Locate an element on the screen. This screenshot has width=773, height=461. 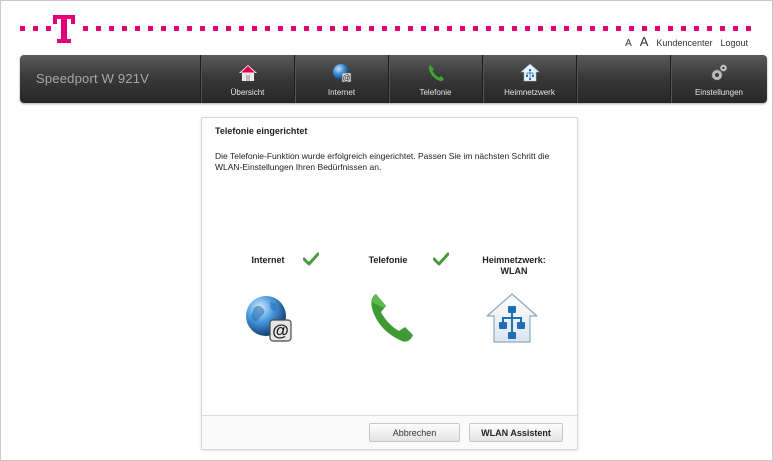
nav-separator is located at coordinates (576, 79).